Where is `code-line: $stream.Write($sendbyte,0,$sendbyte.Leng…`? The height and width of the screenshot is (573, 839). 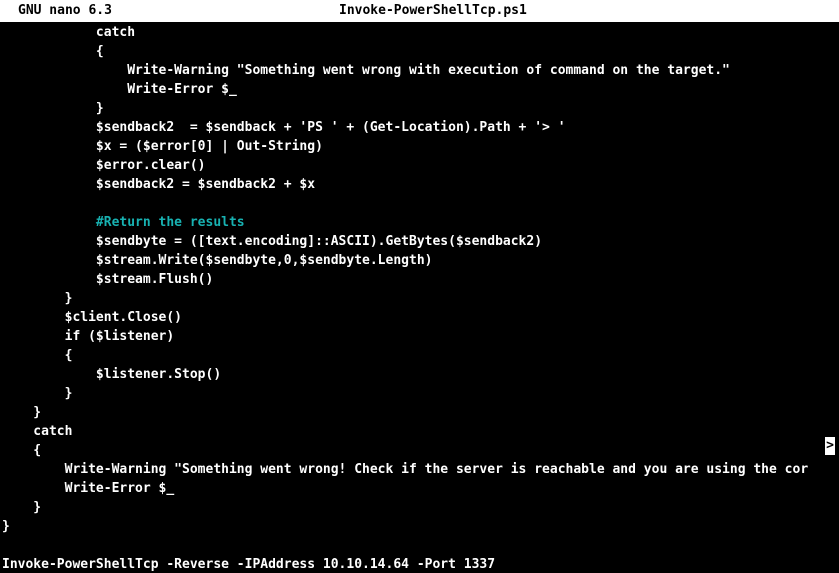
code-line: $stream.Write($sendbyte,0,$sendbyte.Leng… is located at coordinates (217, 260).